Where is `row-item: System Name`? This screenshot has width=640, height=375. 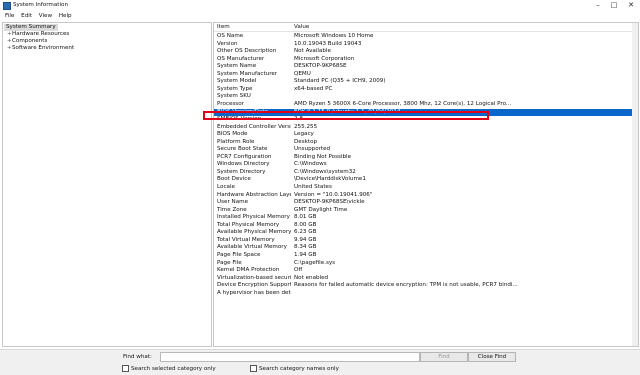 row-item: System Name is located at coordinates (237, 66).